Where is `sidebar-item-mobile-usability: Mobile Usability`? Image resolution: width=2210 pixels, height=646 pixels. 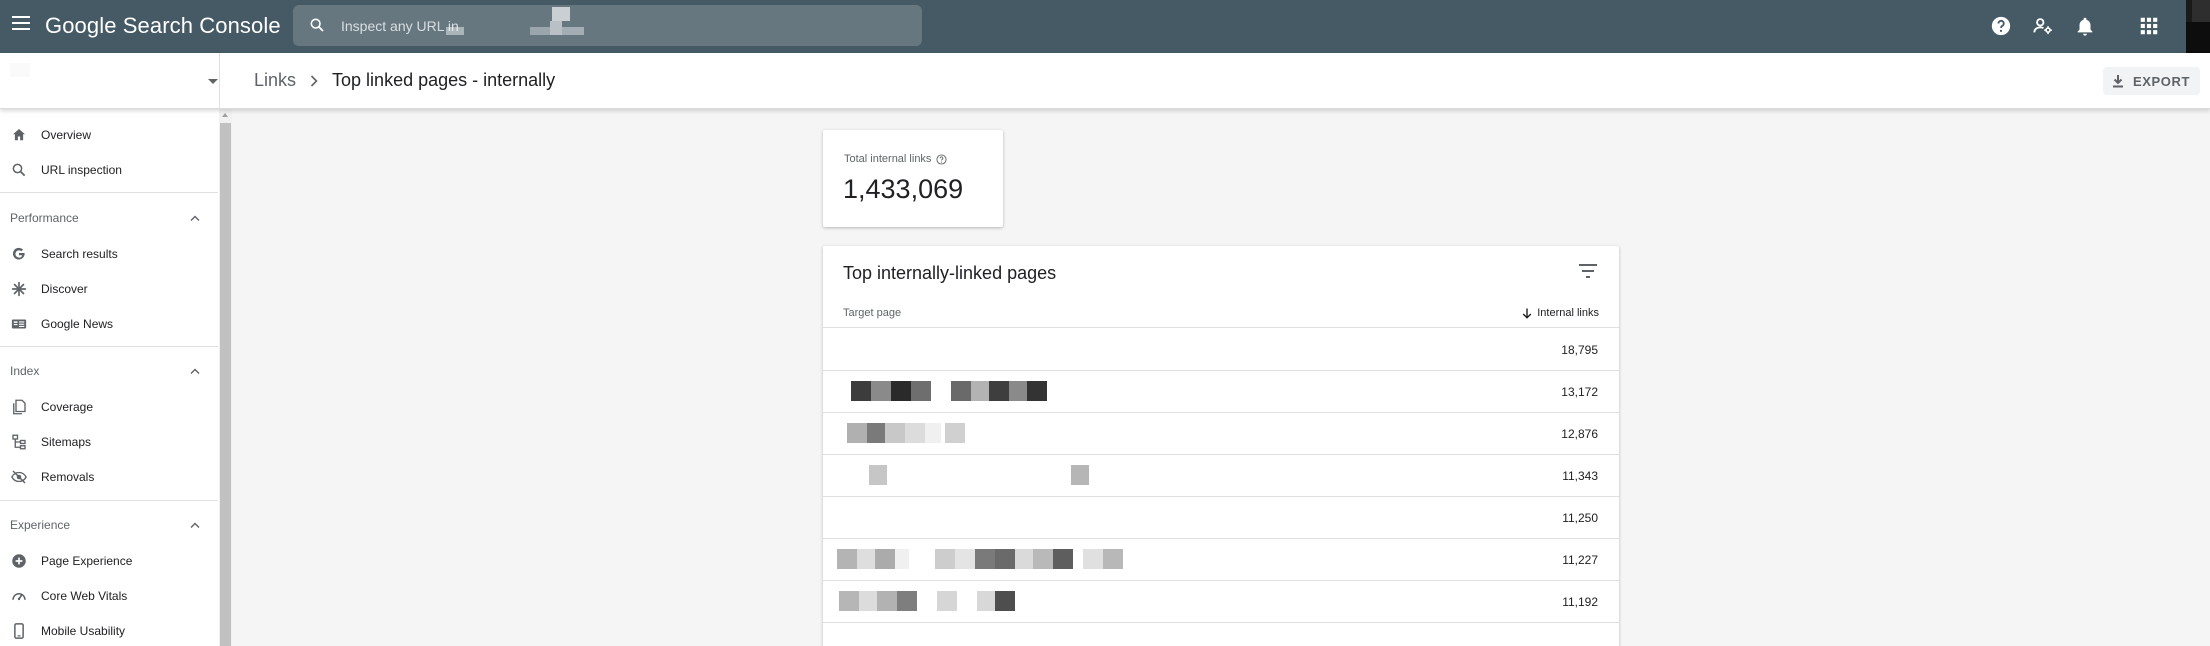
sidebar-item-mobile-usability: Mobile Usability is located at coordinates (109, 629).